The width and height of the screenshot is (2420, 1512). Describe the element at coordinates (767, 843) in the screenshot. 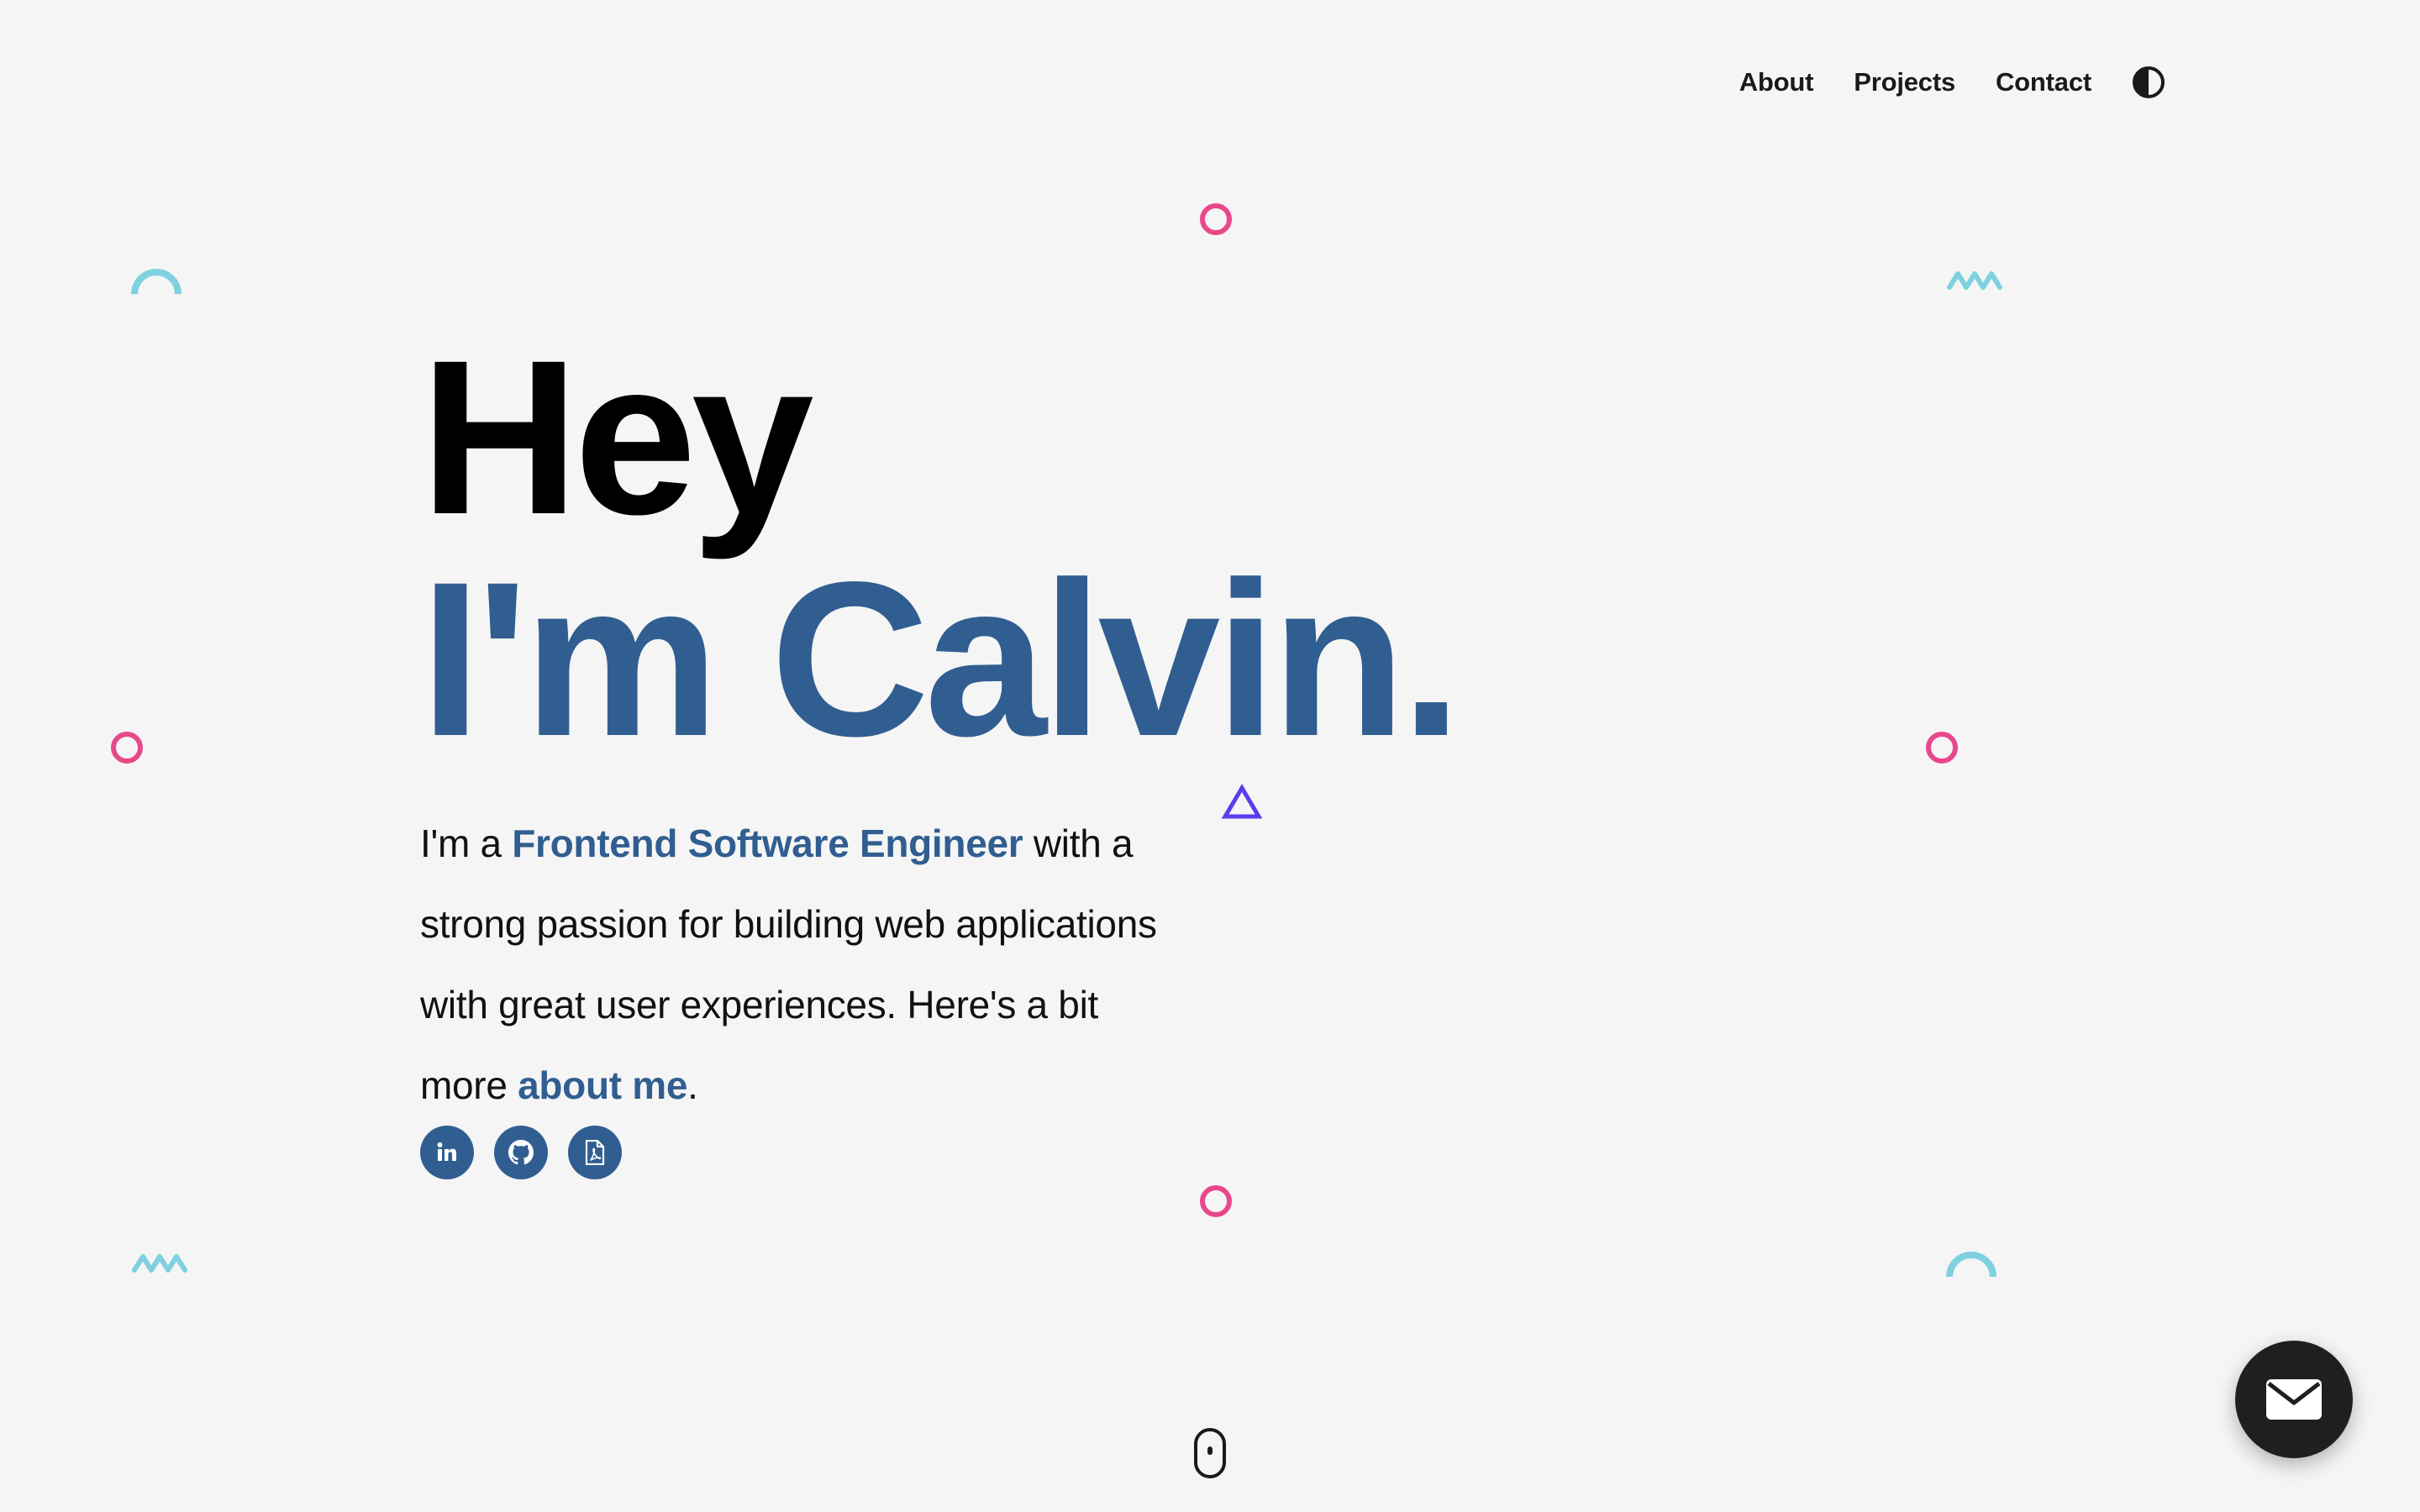

I see `bio-role: Frontend Software Engineer` at that location.